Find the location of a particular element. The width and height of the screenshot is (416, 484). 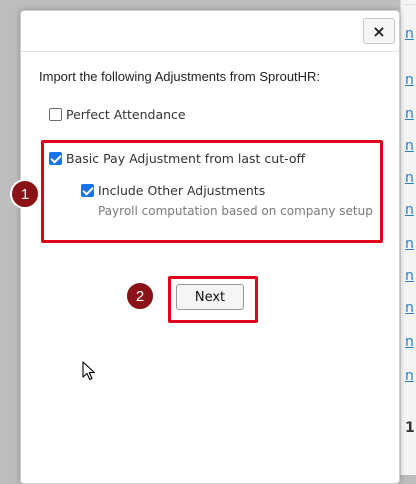

background-page-number: 1 is located at coordinates (410, 428).